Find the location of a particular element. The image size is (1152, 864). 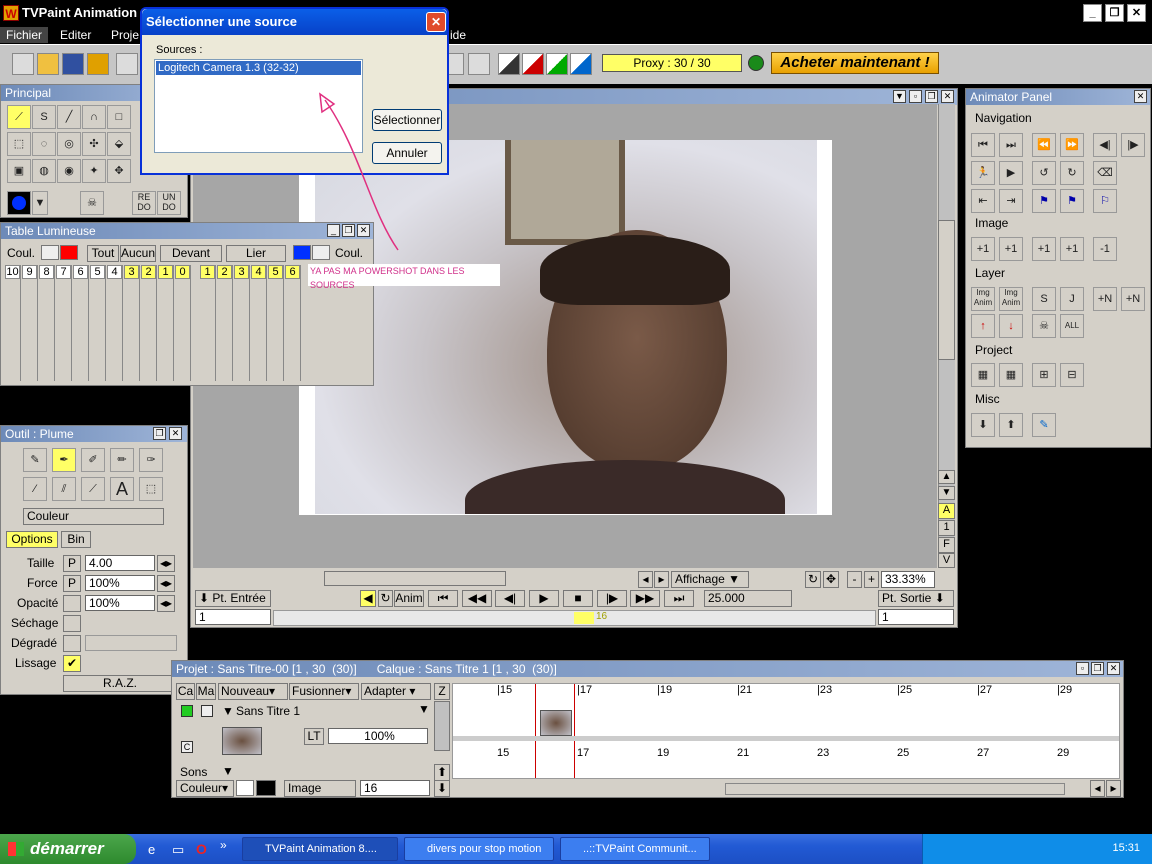

viewer-menu-icon: ▼ is located at coordinates (899, 96).